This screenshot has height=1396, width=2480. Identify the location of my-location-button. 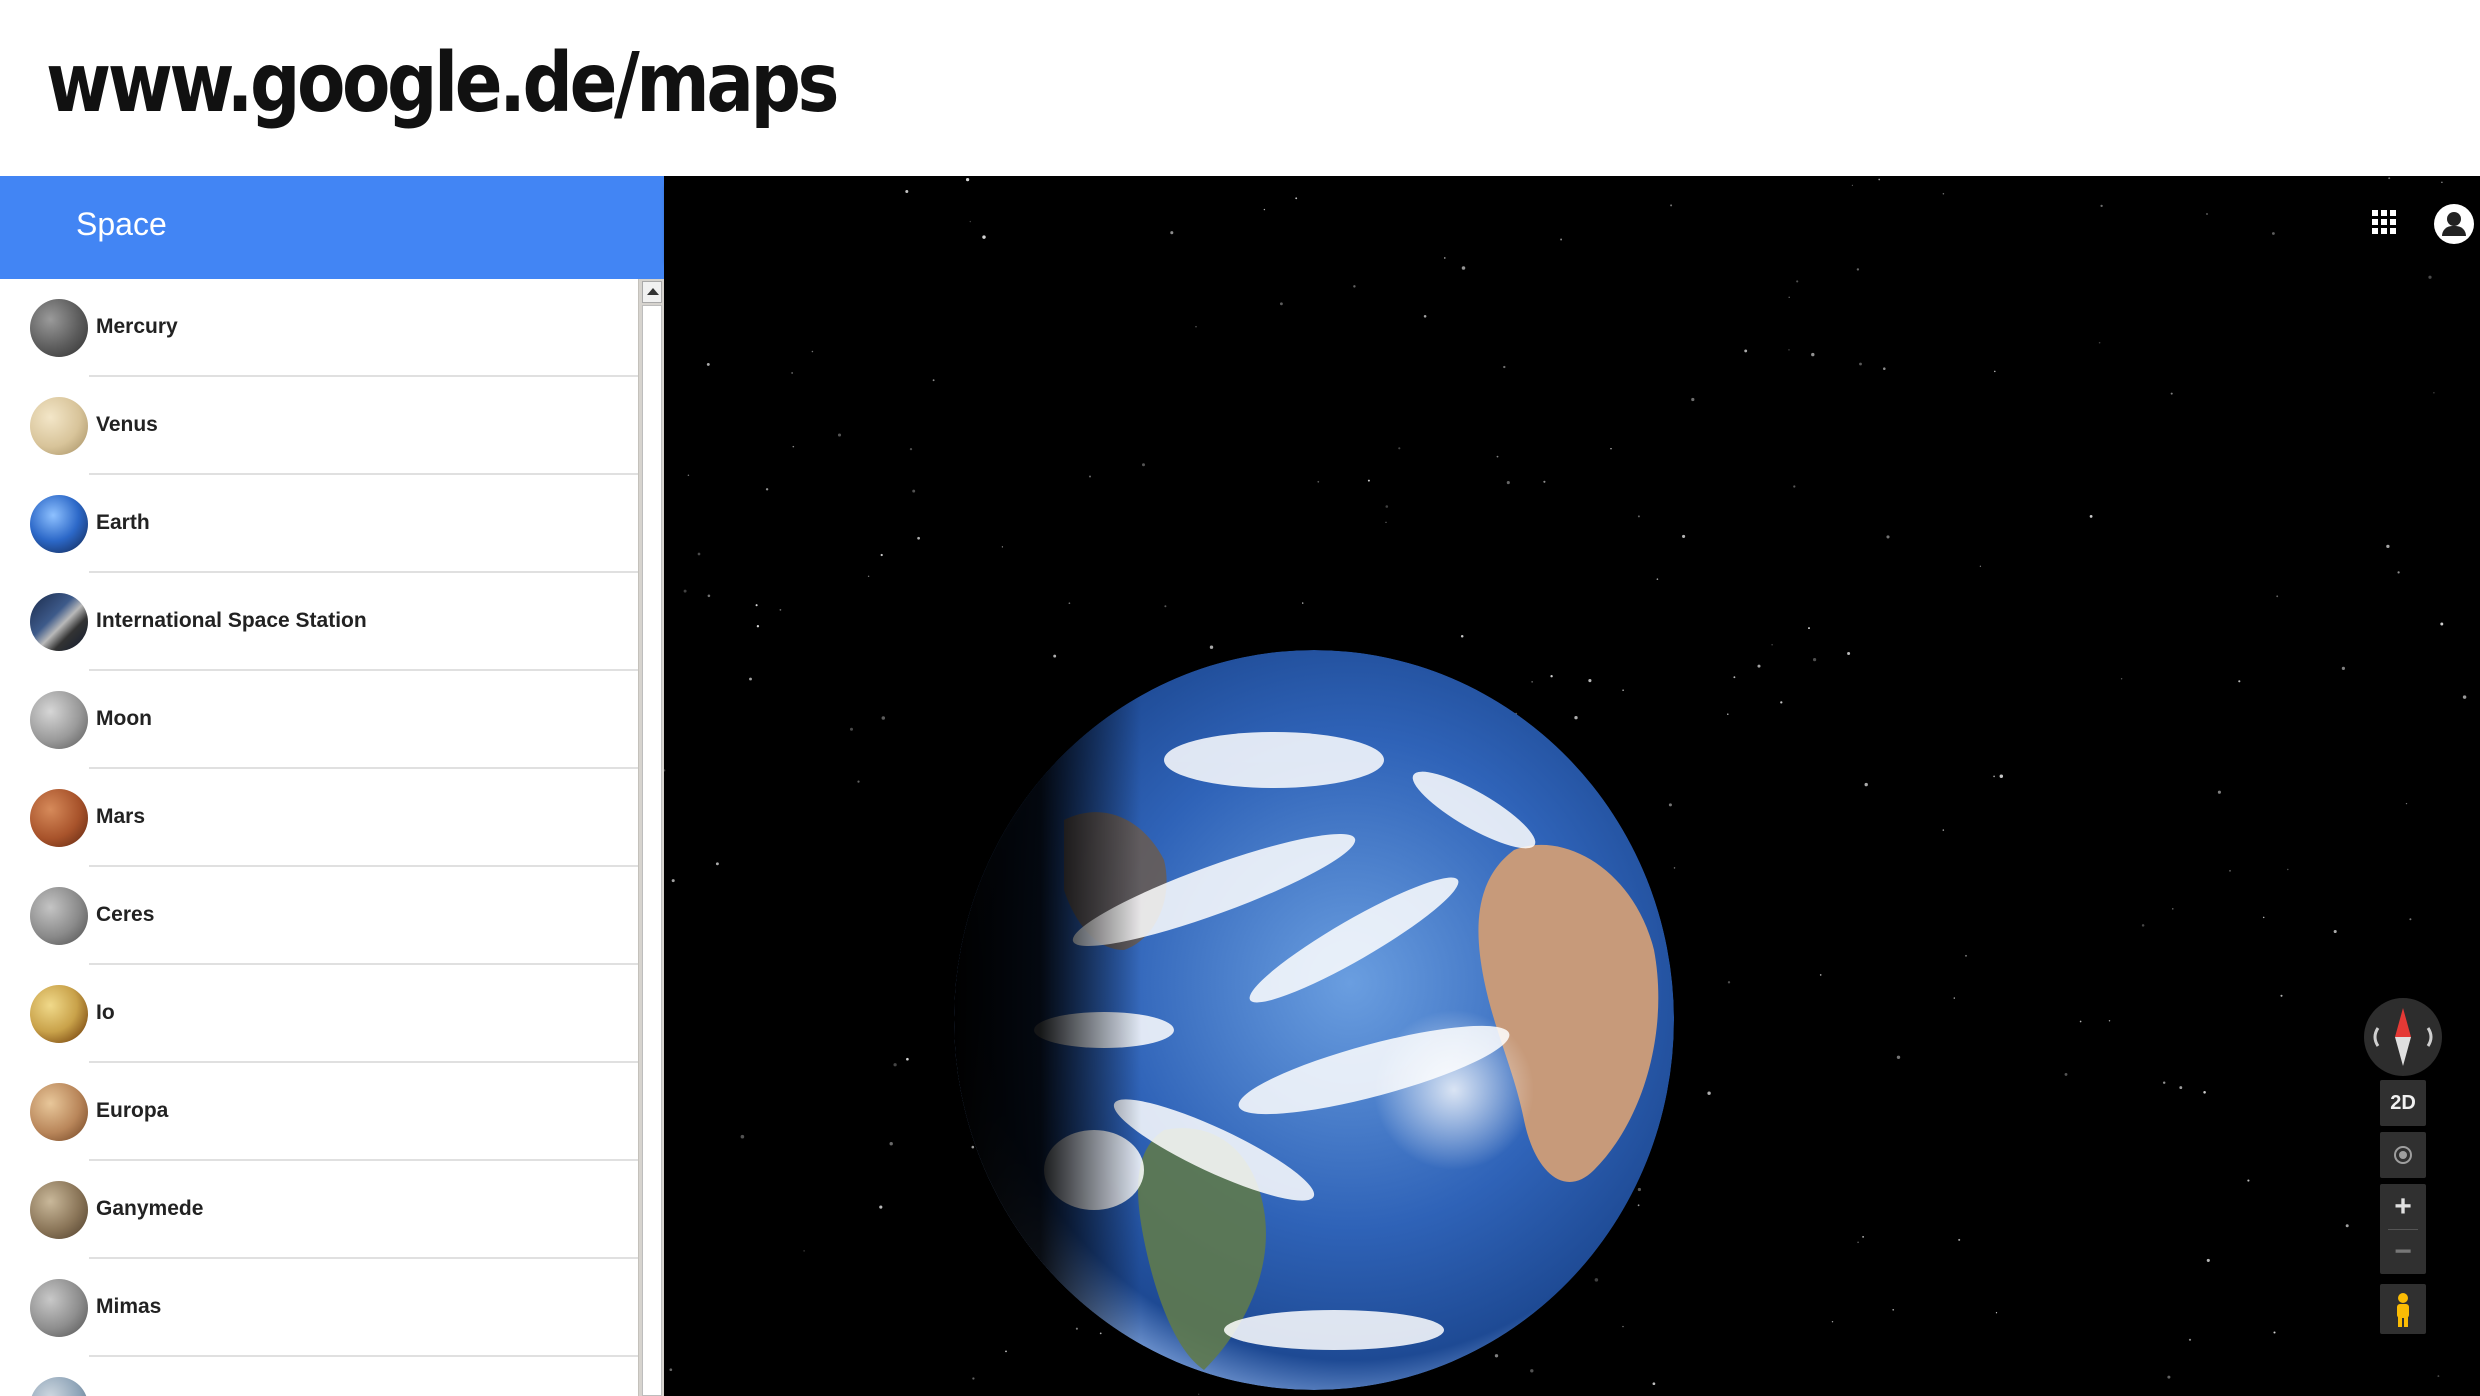
(2403, 1155).